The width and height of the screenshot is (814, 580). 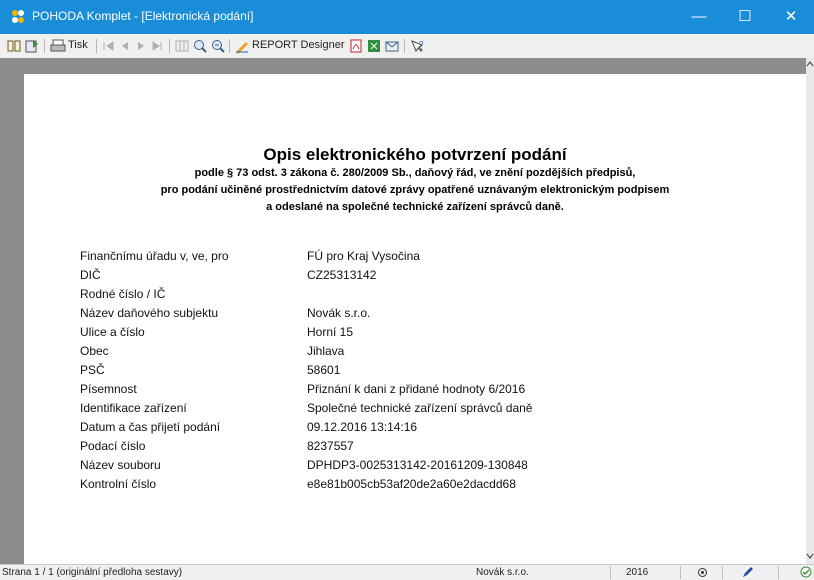 I want to click on field-label: Podací číslo, so click(x=113, y=446).